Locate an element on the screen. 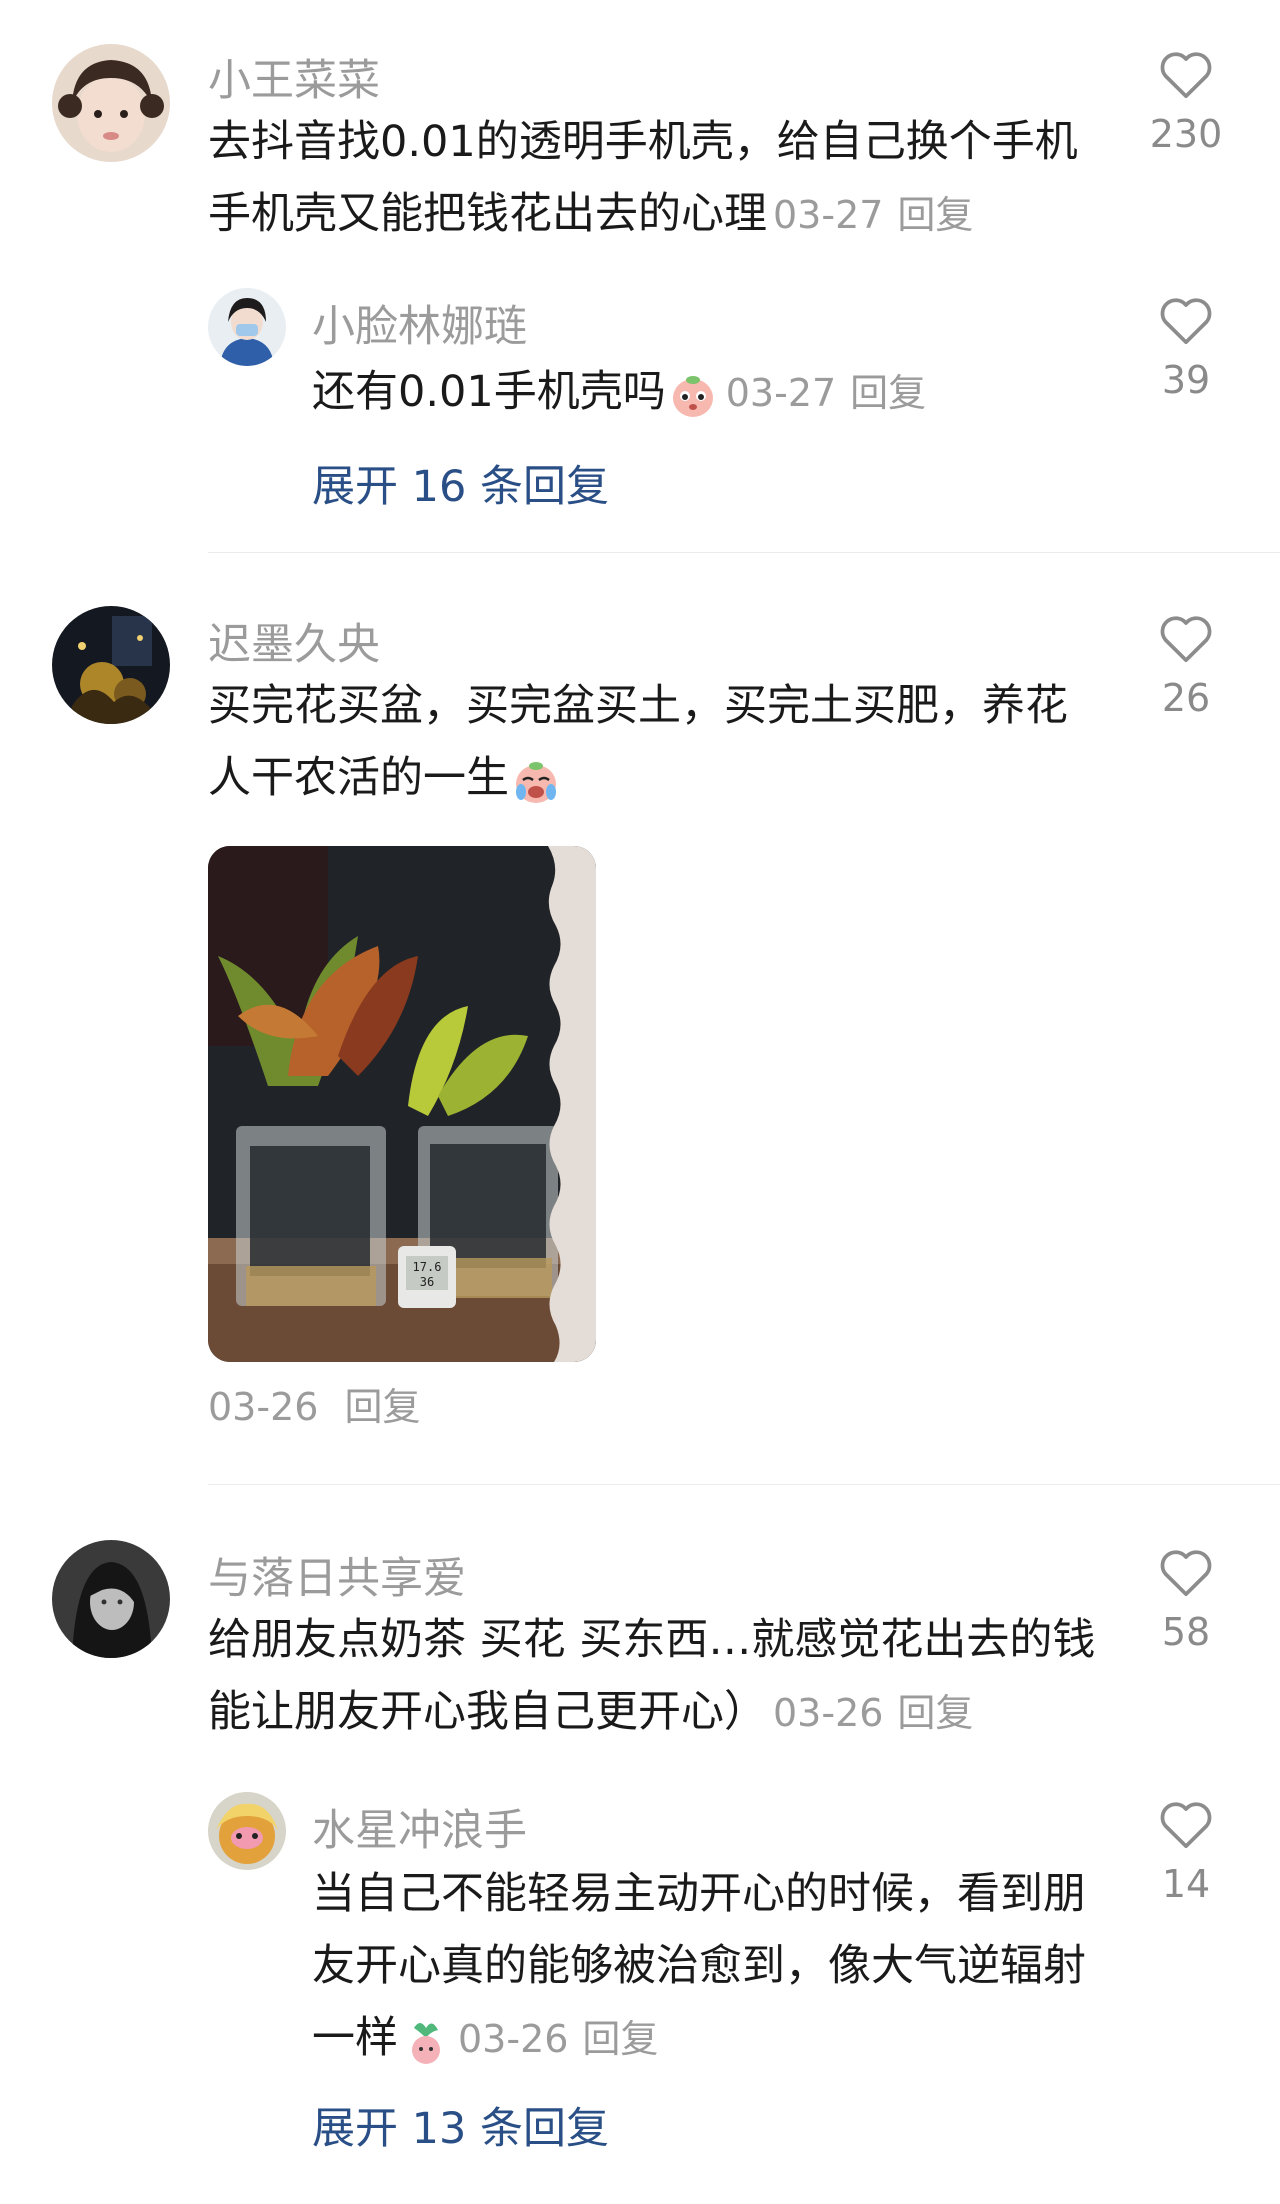 The width and height of the screenshot is (1280, 2204). reply-author: 水星冲浪手 is located at coordinates (419, 1827).